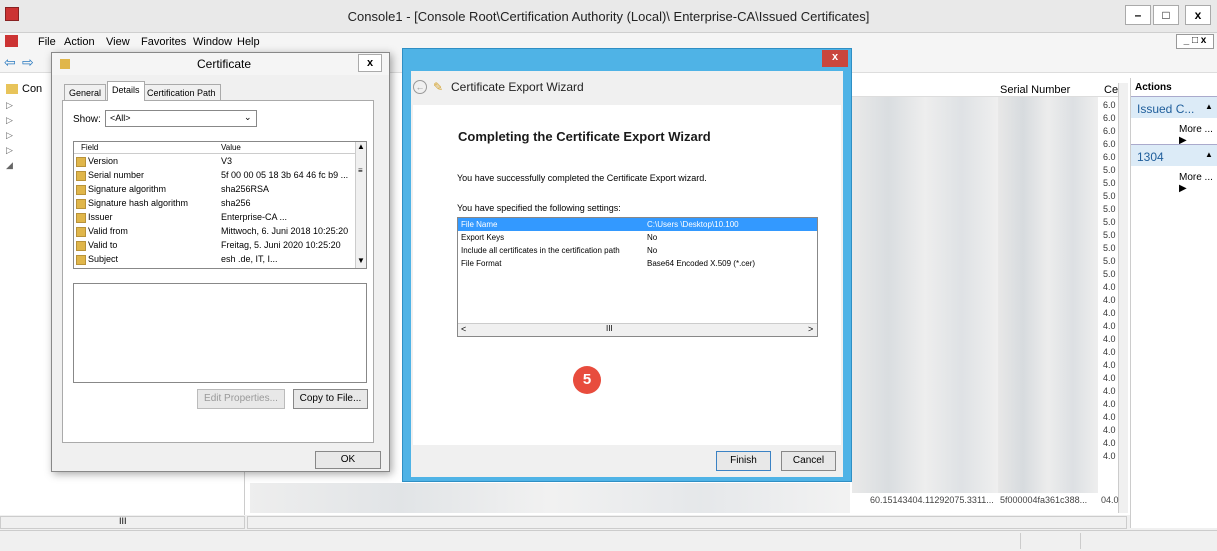 This screenshot has width=1217, height=551. Describe the element at coordinates (1198, 135) in the screenshot. I see `actions-more-1: More ... ▶` at that location.